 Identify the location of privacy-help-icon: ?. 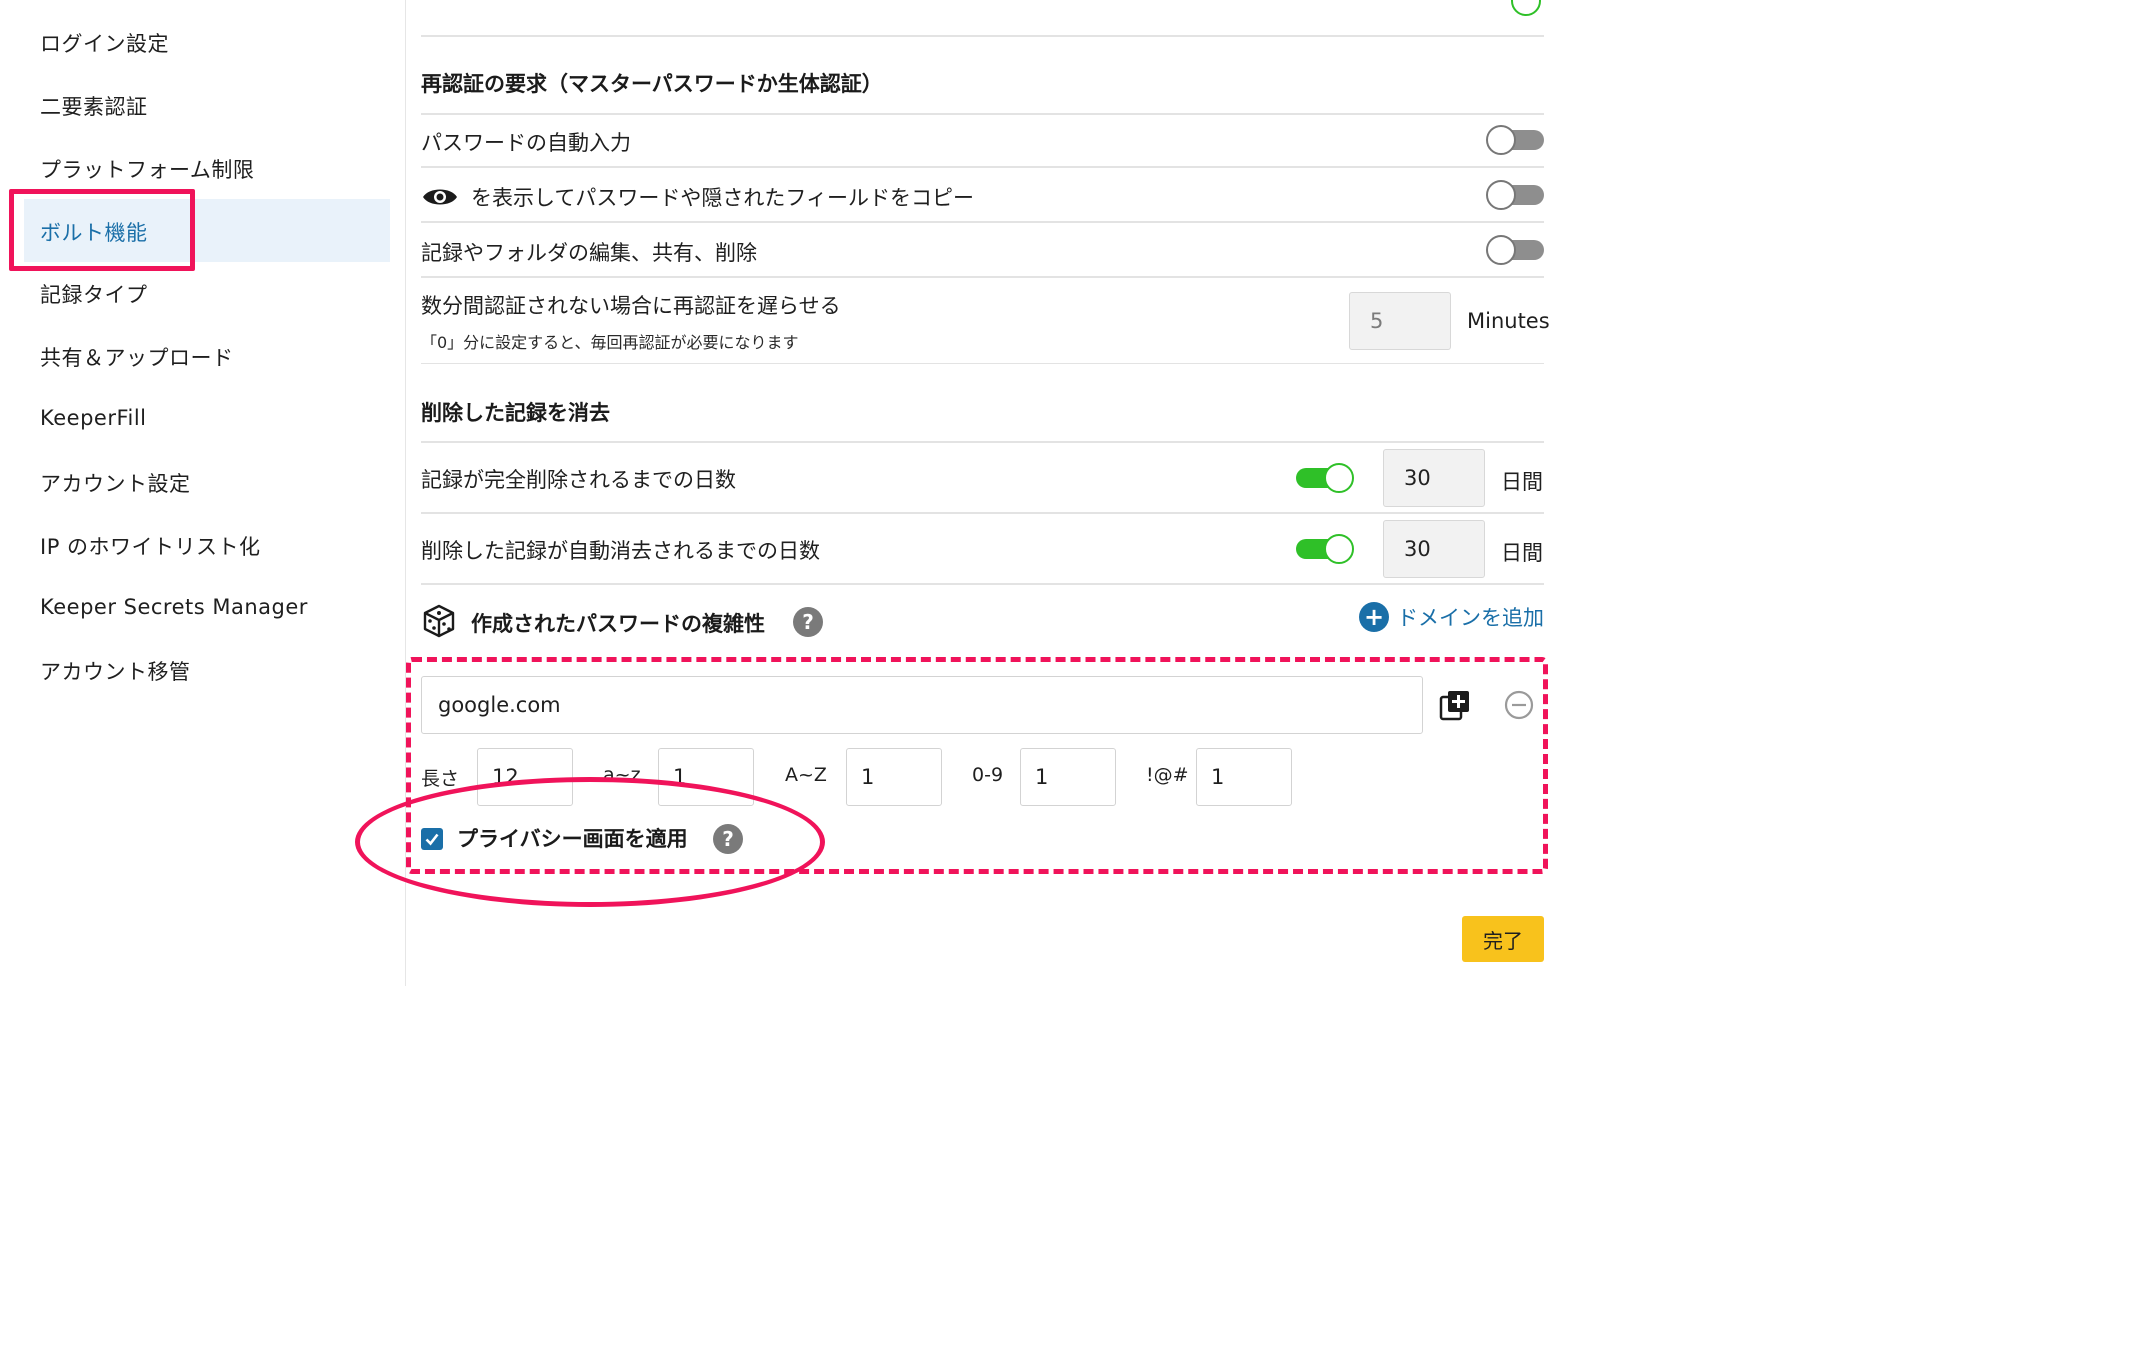
(728, 839).